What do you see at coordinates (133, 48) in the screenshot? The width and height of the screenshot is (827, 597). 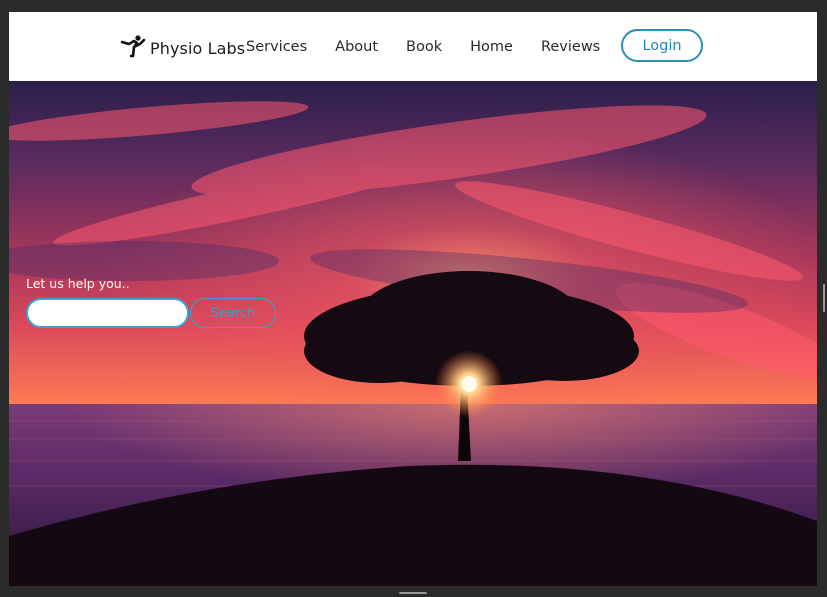 I see `running-person-icon` at bounding box center [133, 48].